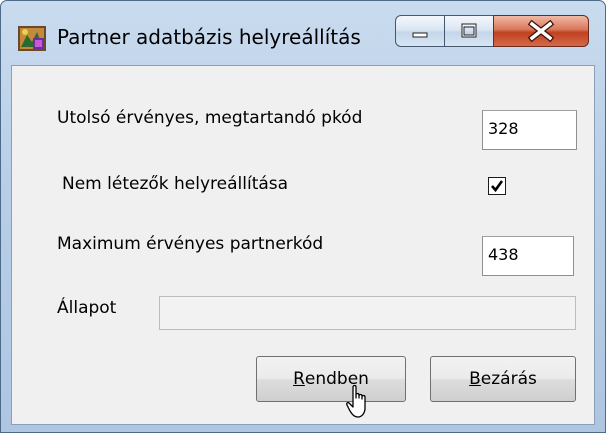 The width and height of the screenshot is (606, 433). Describe the element at coordinates (299, 379) in the screenshot. I see `ok-button-accel: R` at that location.